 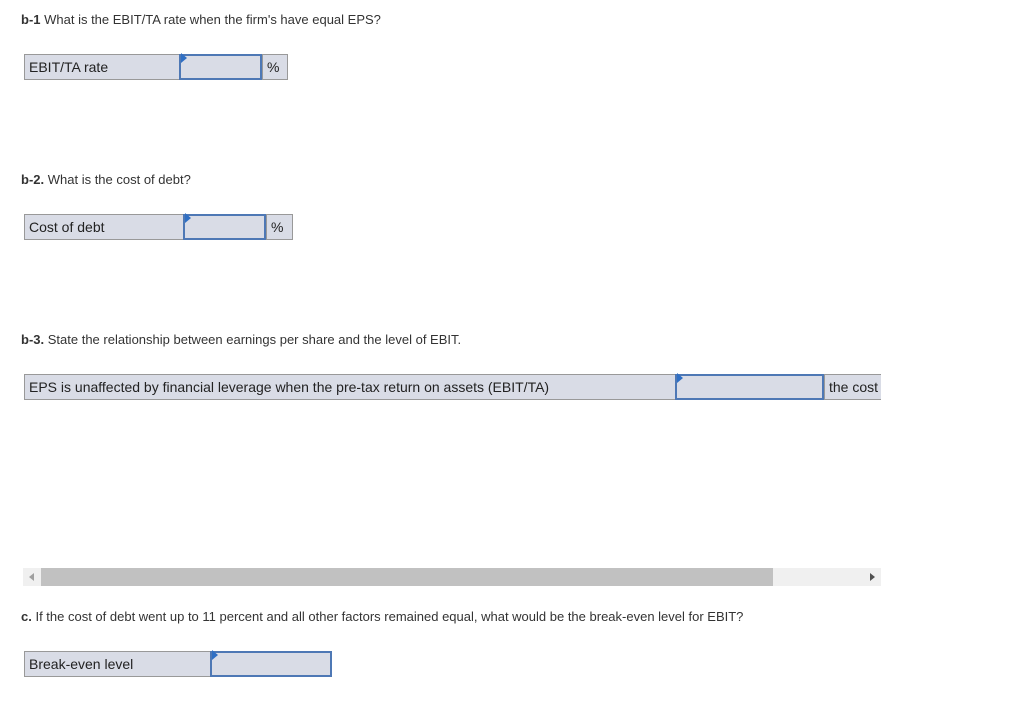 I want to click on ebit-ta-rate-input, so click(x=220, y=67).